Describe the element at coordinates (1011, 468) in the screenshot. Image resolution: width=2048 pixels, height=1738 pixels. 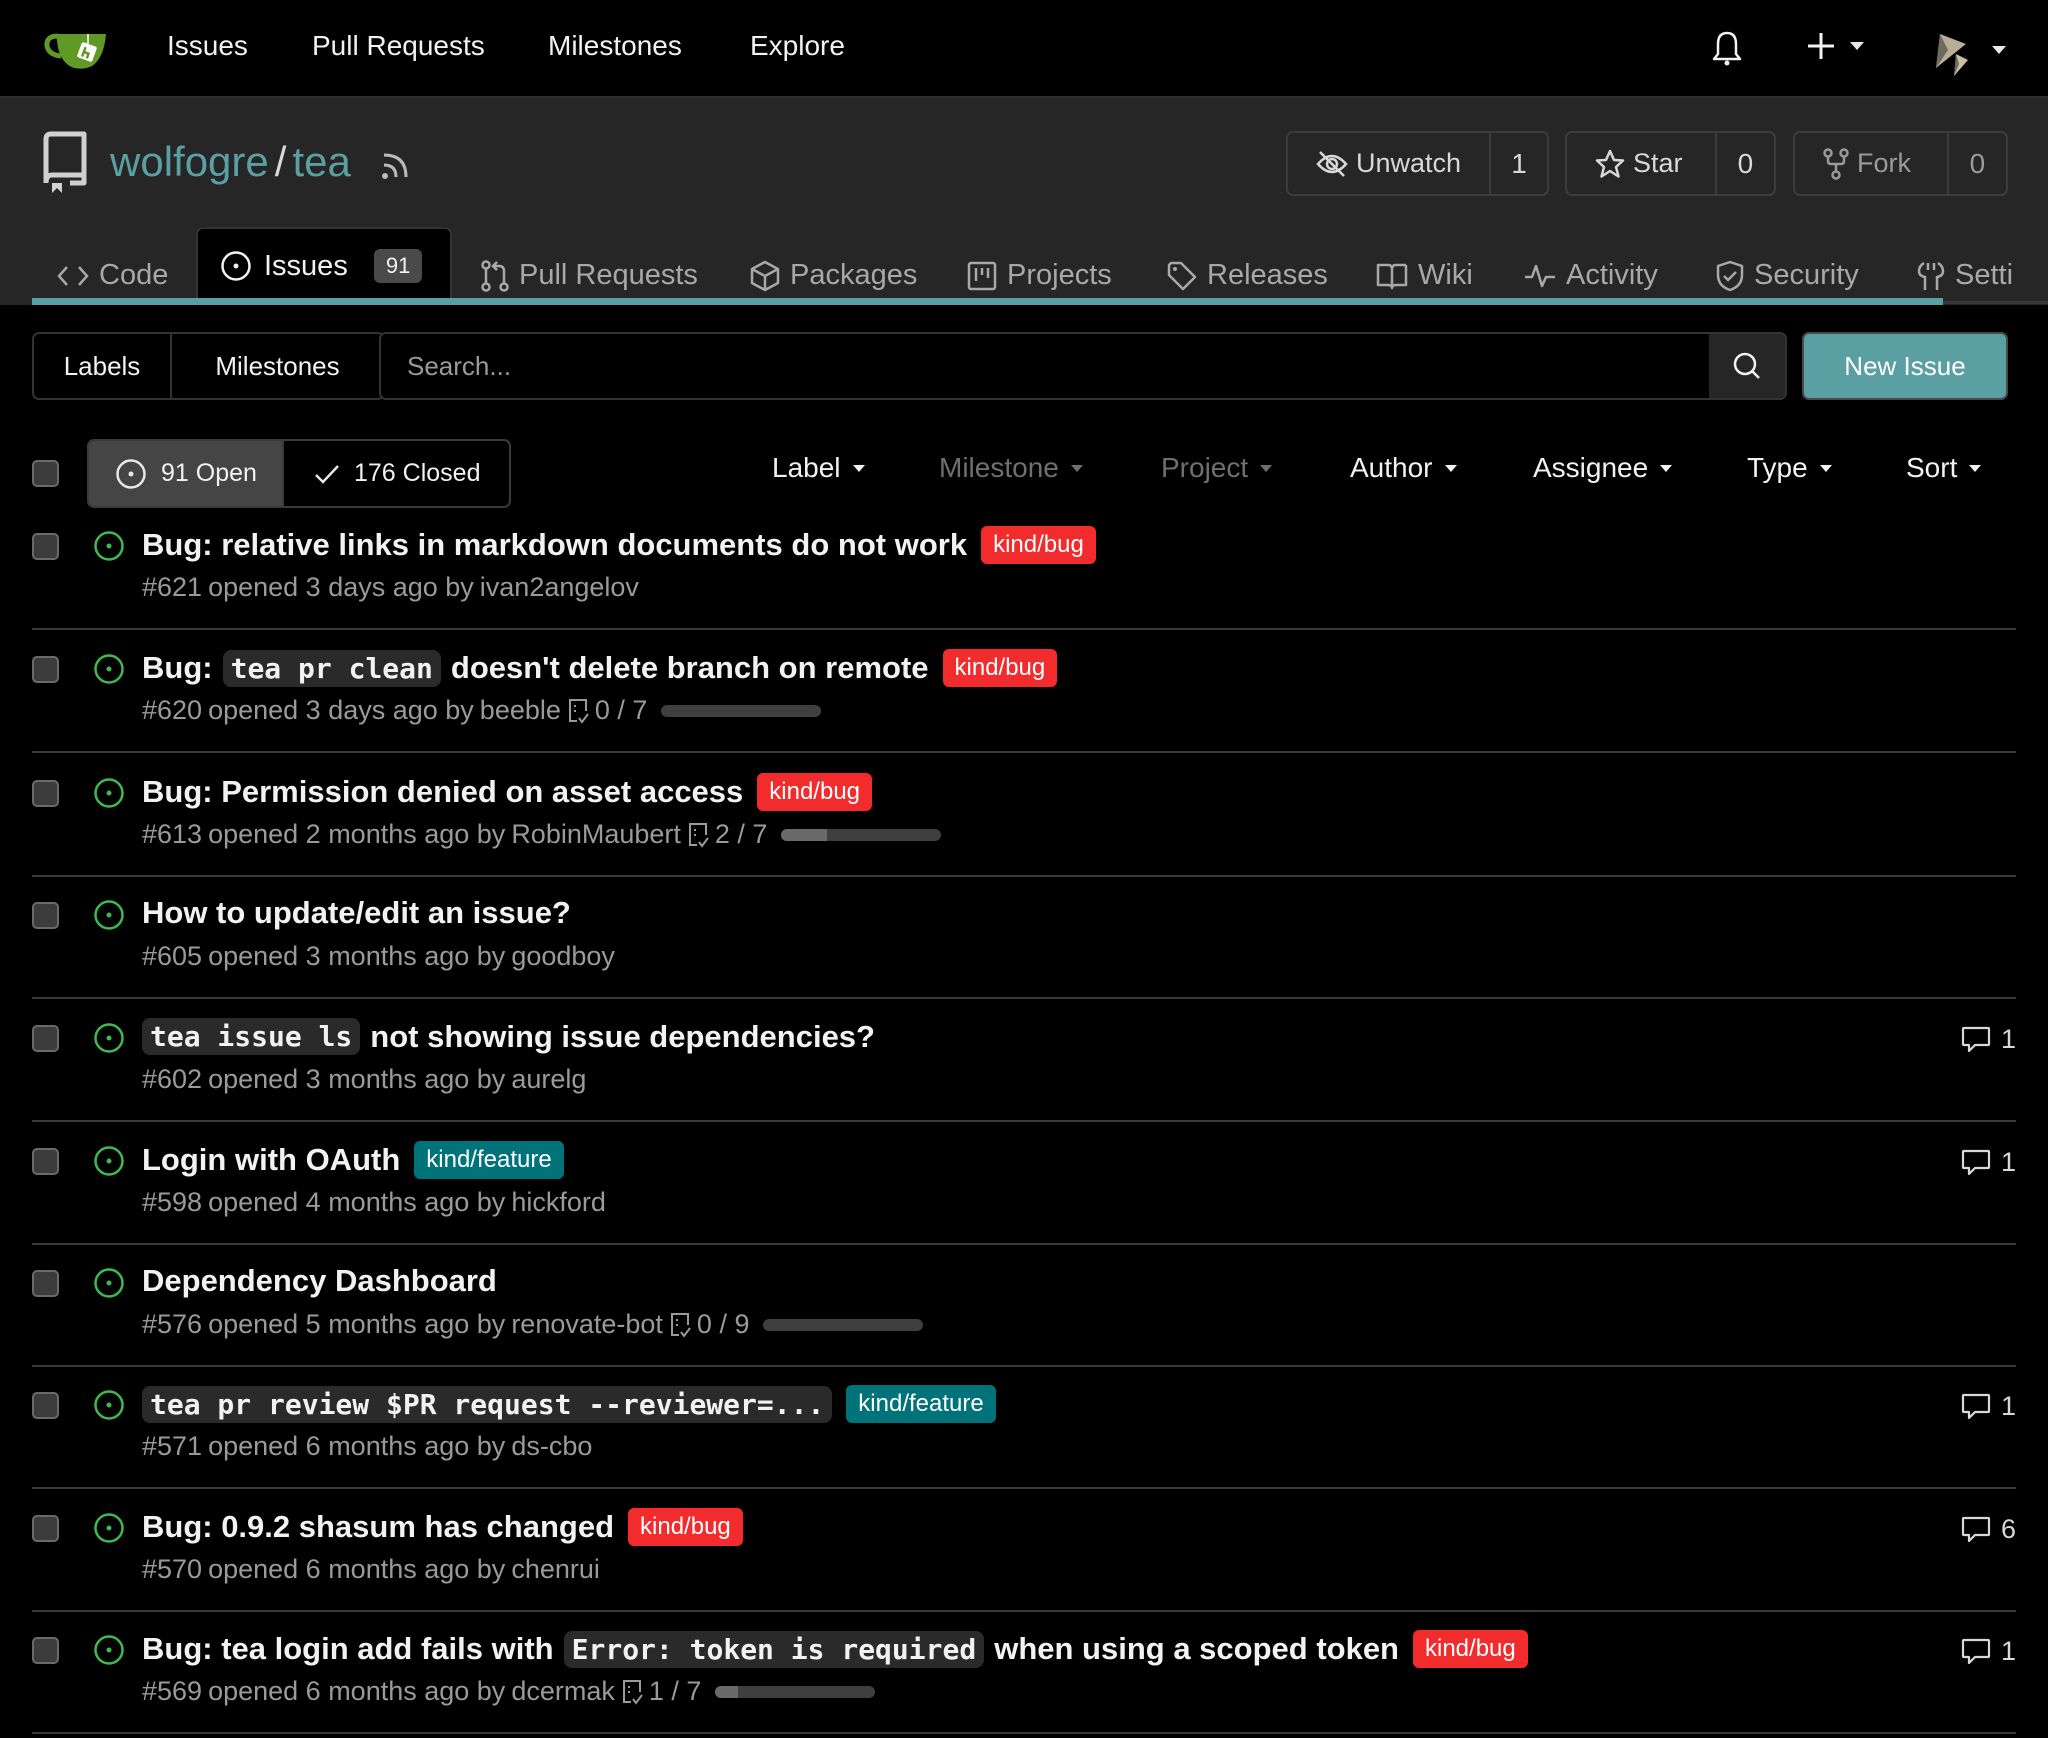
I see `filter-milestone: Milestone` at that location.